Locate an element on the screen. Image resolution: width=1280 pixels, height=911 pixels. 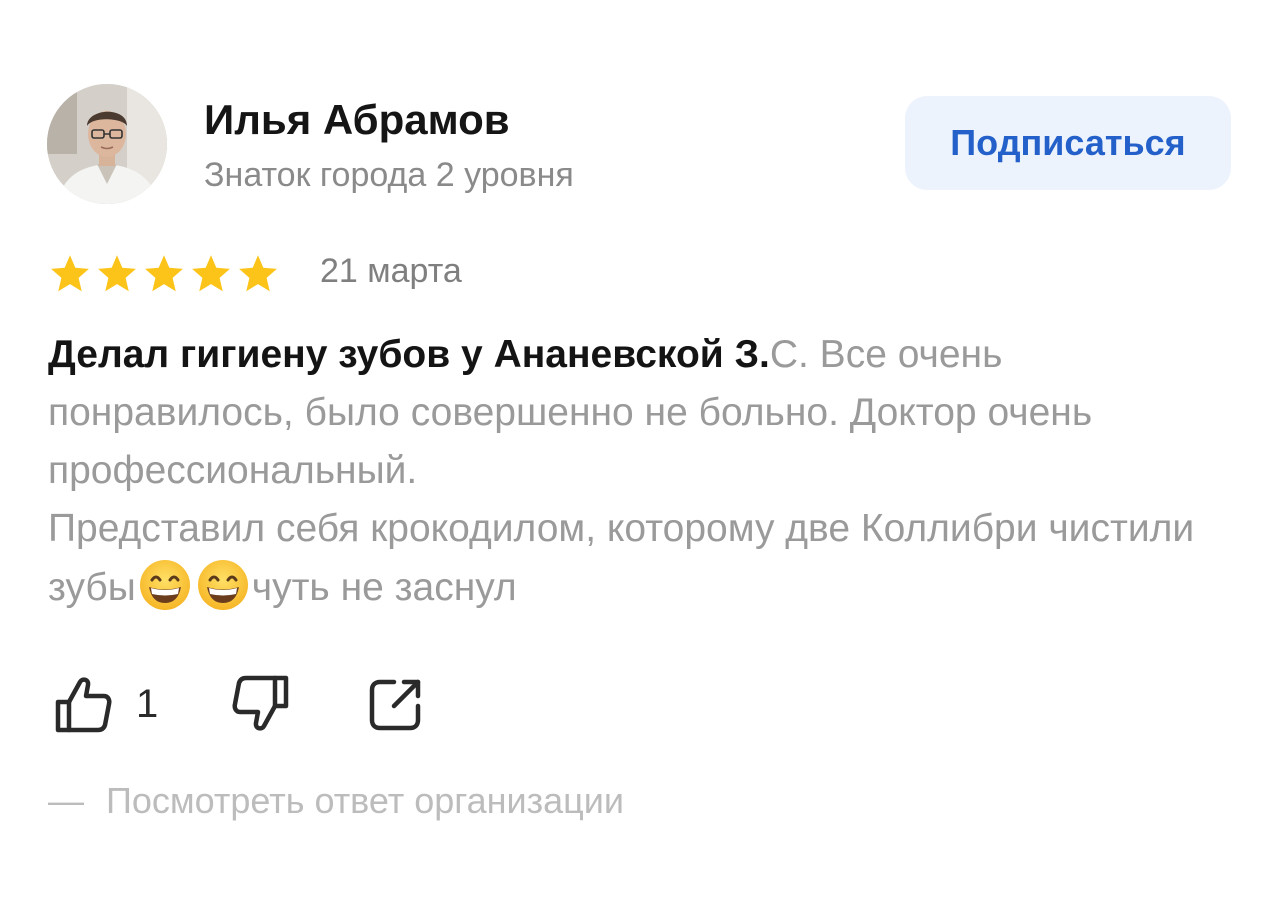
org-reply-dash: — is located at coordinates (66, 800).